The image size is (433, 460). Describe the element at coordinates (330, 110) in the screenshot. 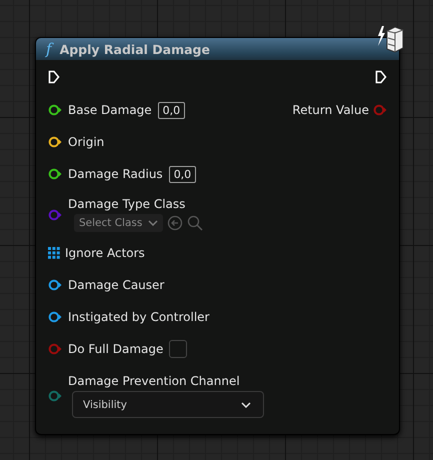

I see `pin-label: Return Value` at that location.